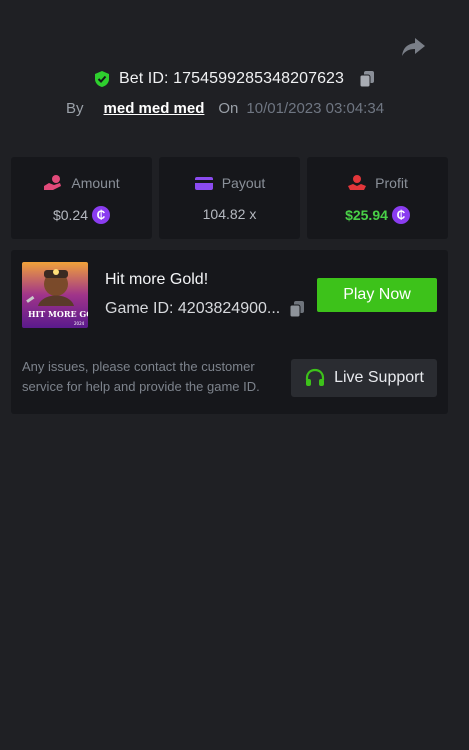 This screenshot has height=750, width=469. Describe the element at coordinates (366, 215) in the screenshot. I see `profit-value: $25.94` at that location.